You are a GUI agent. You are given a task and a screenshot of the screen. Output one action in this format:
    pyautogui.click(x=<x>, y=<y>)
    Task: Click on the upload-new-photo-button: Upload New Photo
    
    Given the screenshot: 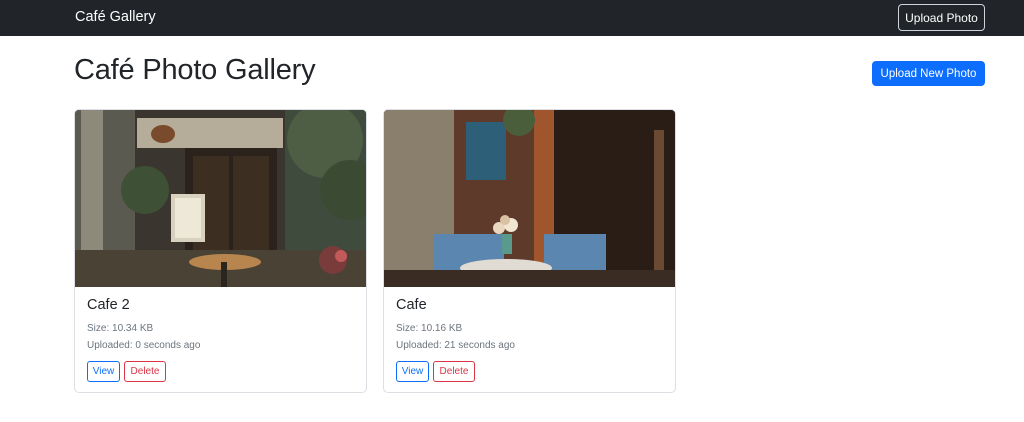 What is the action you would take?
    pyautogui.click(x=928, y=73)
    